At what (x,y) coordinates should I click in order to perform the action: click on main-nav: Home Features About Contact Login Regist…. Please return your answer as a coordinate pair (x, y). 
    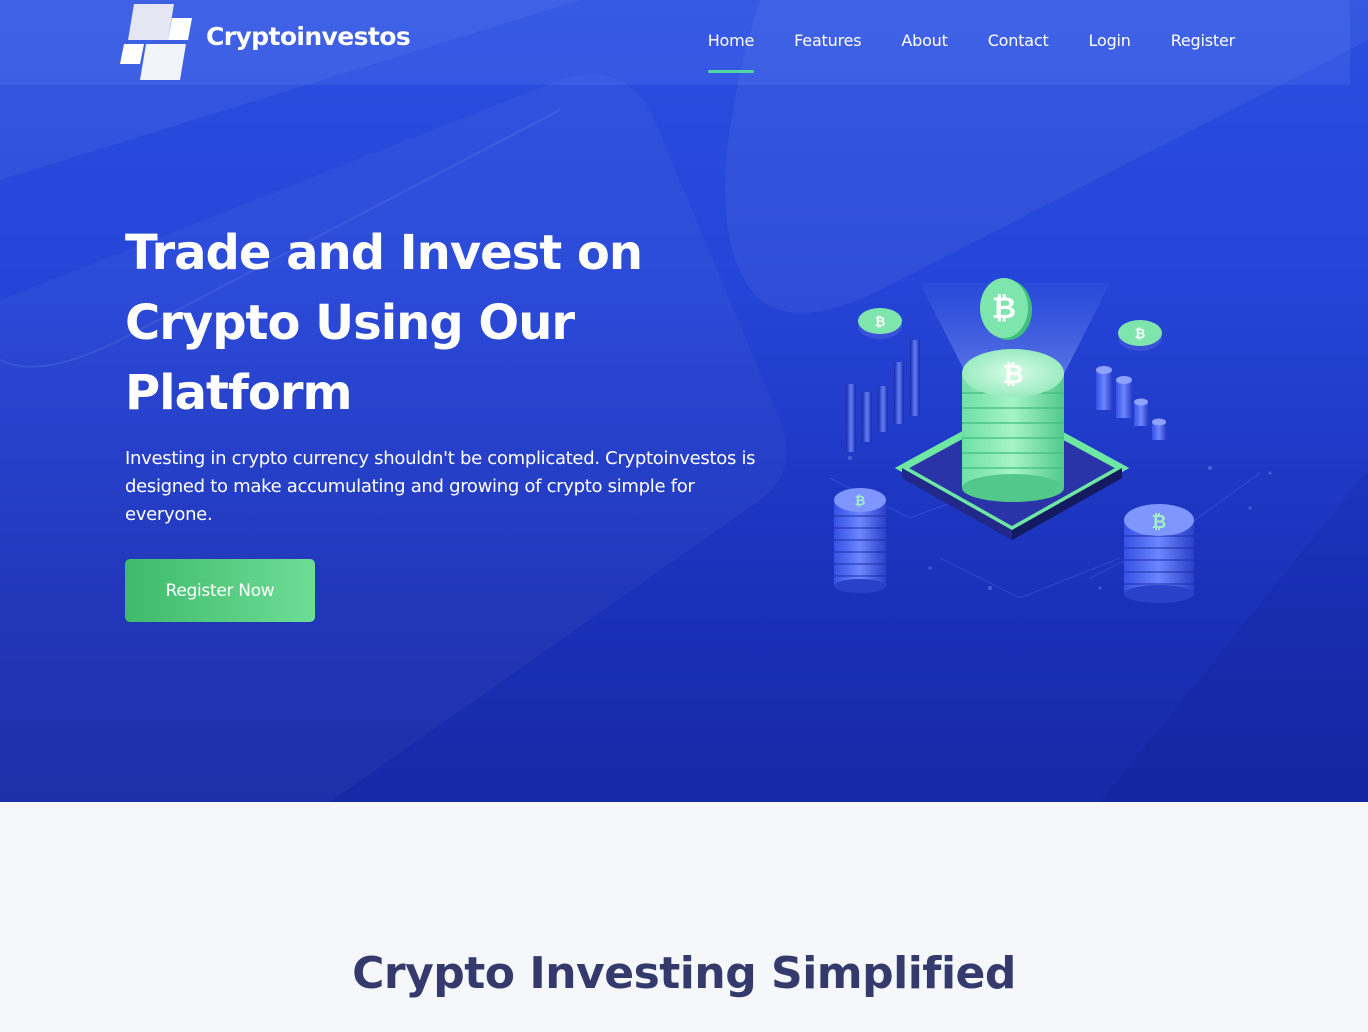
    Looking at the image, I should click on (951, 42).